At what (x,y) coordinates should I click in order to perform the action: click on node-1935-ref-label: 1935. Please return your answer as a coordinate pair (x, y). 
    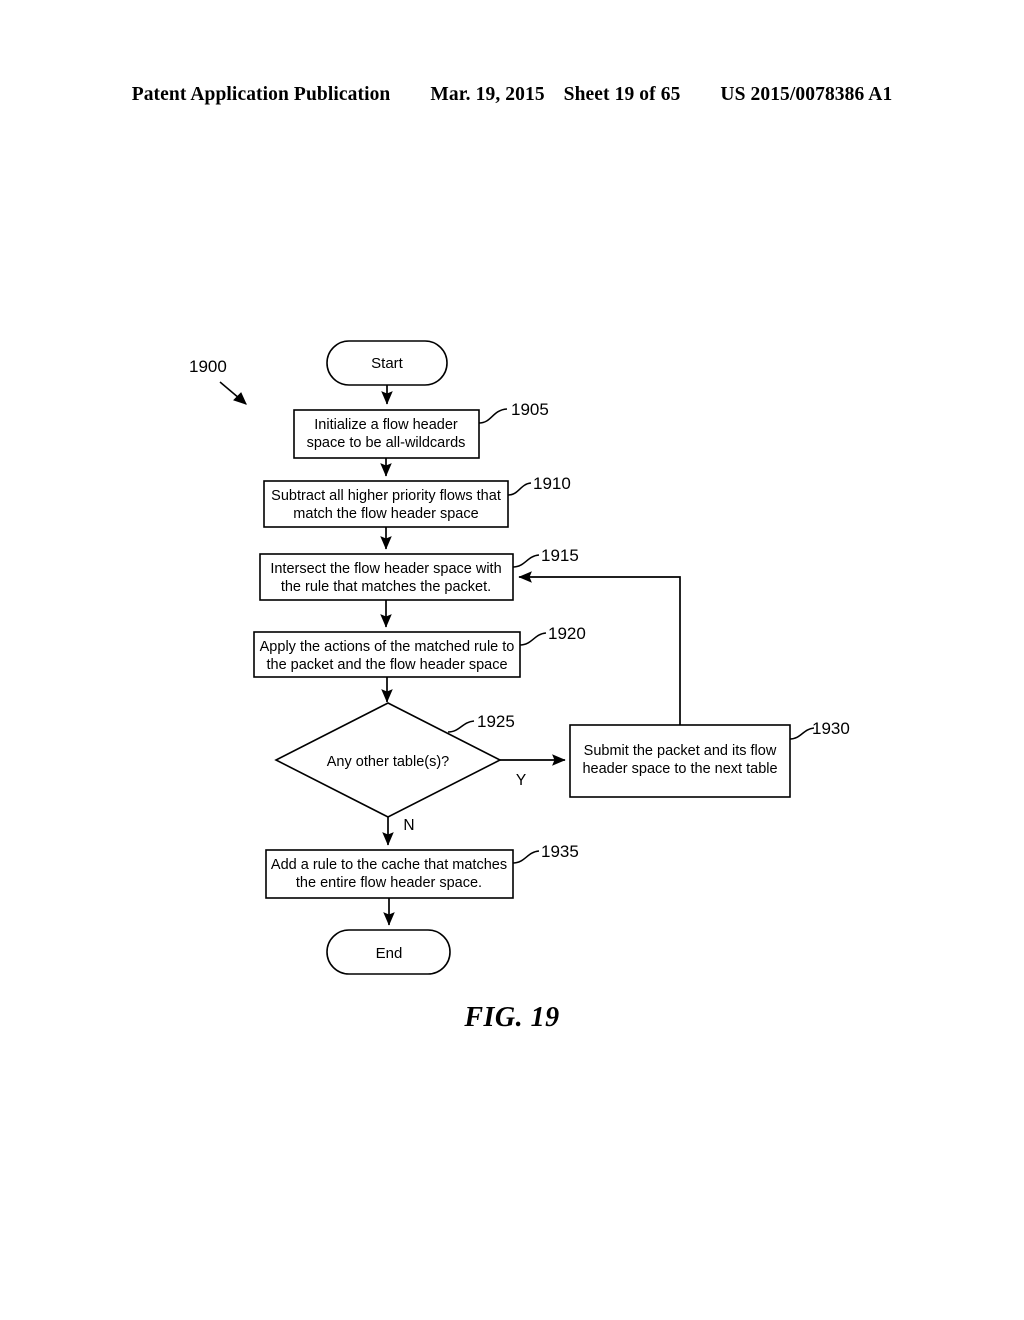
    Looking at the image, I should click on (560, 851).